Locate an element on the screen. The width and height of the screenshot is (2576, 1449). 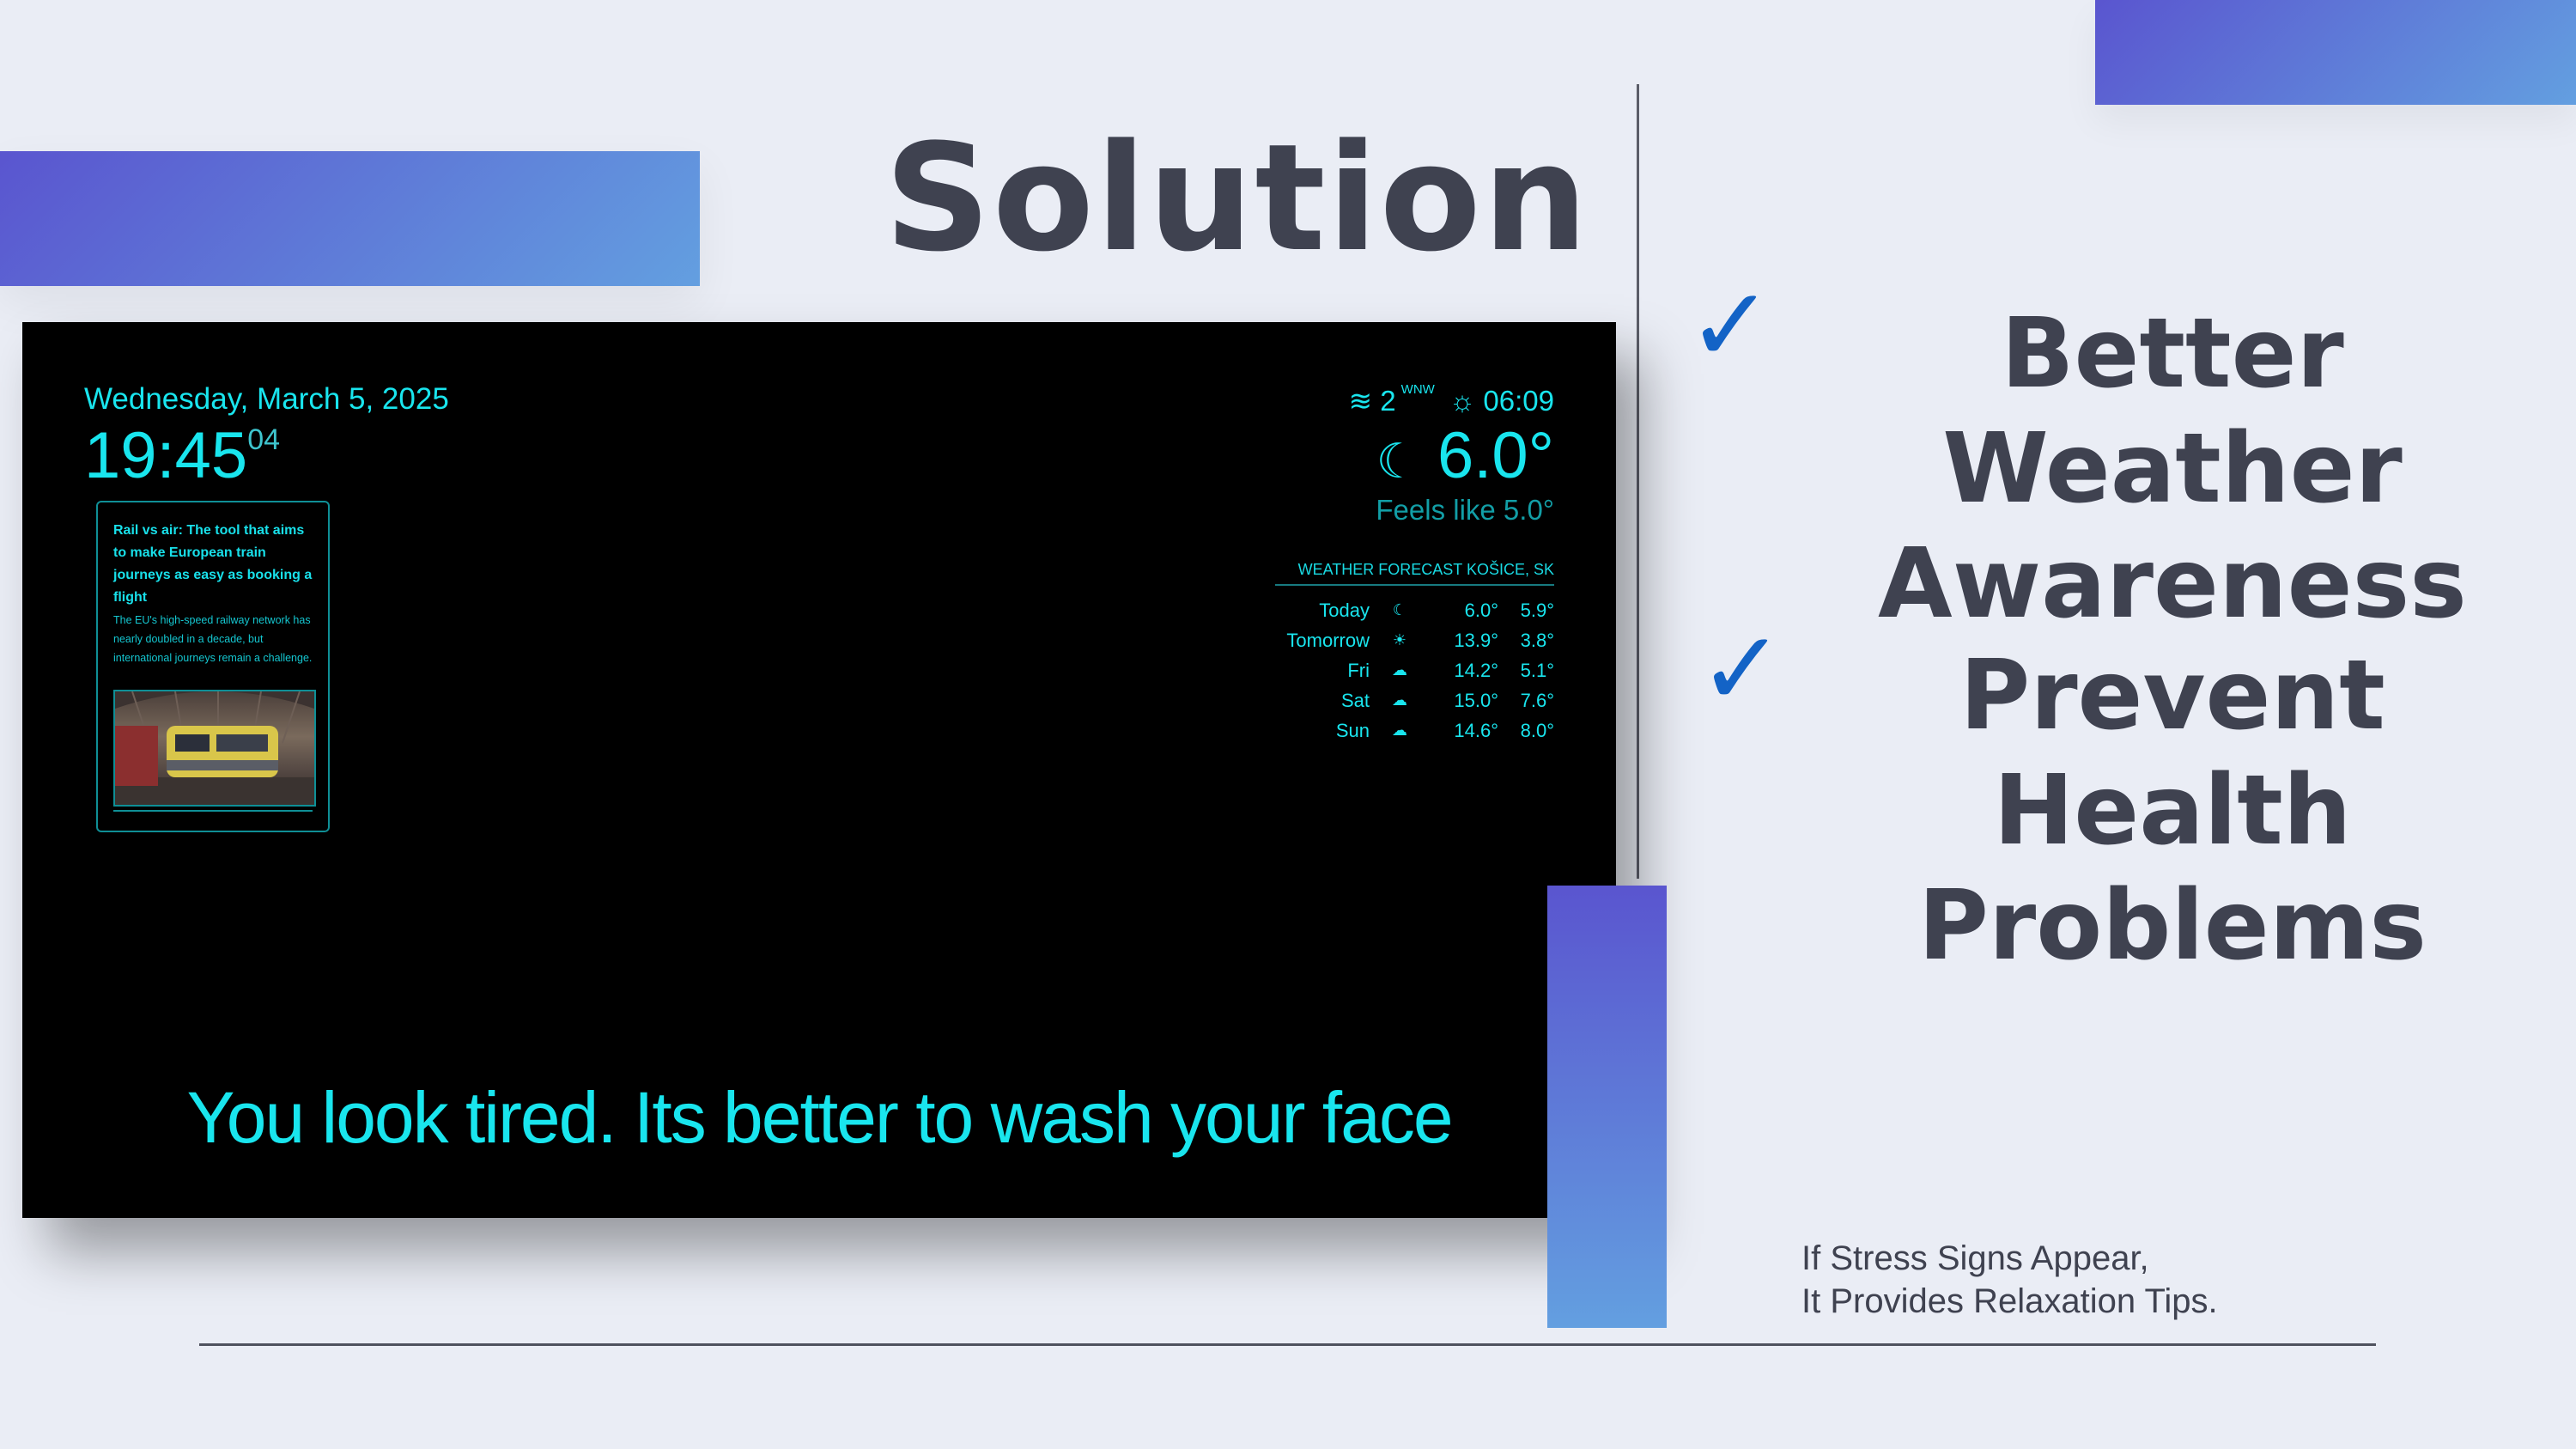
feels-like: Feels like 5.0° is located at coordinates (1465, 510).